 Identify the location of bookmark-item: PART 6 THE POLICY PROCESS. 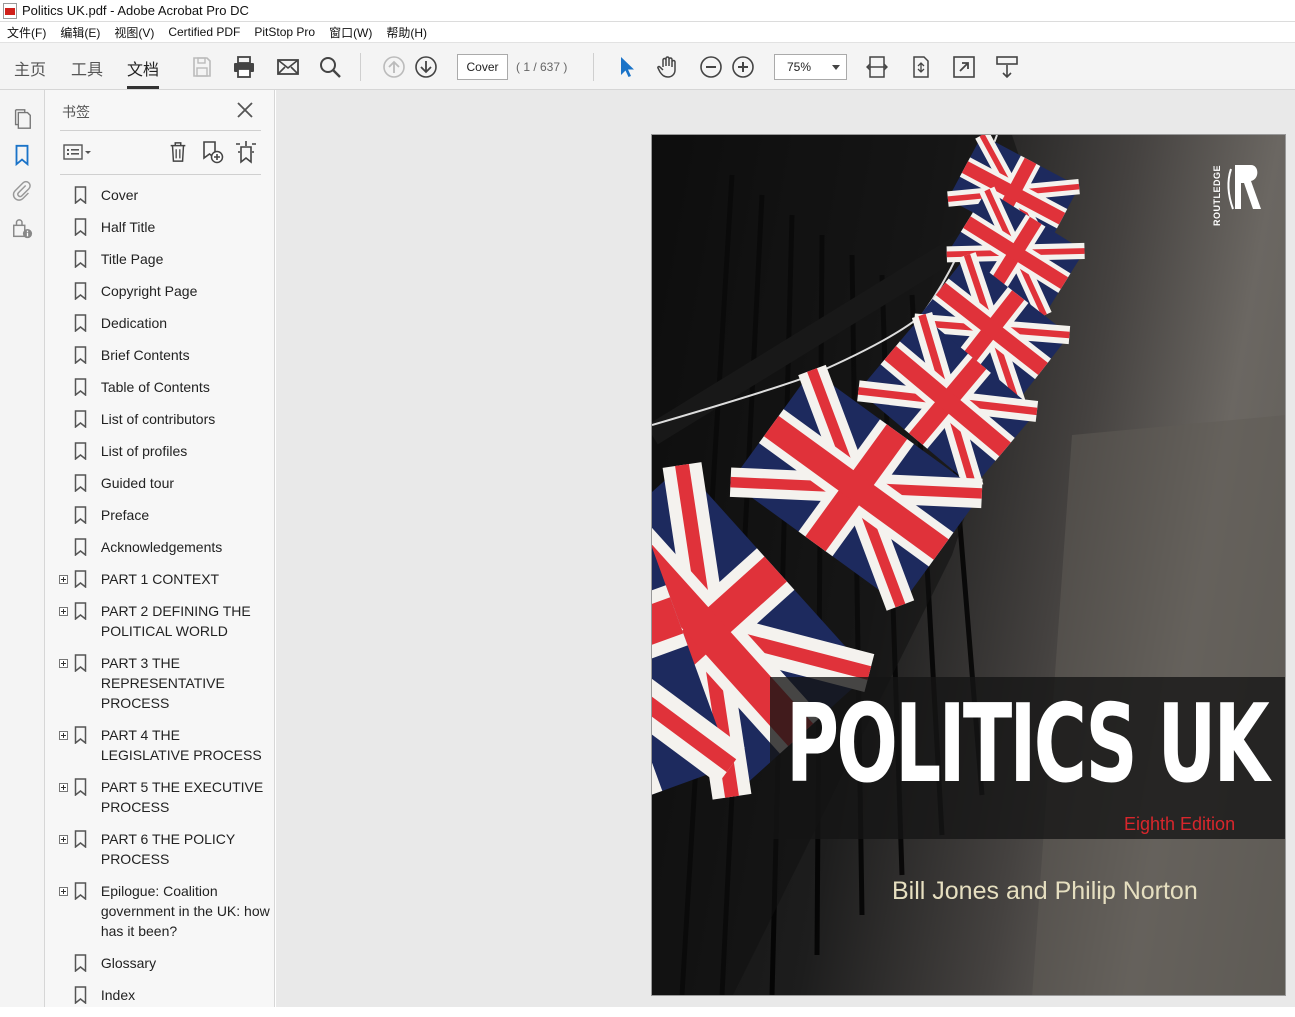
(162, 849).